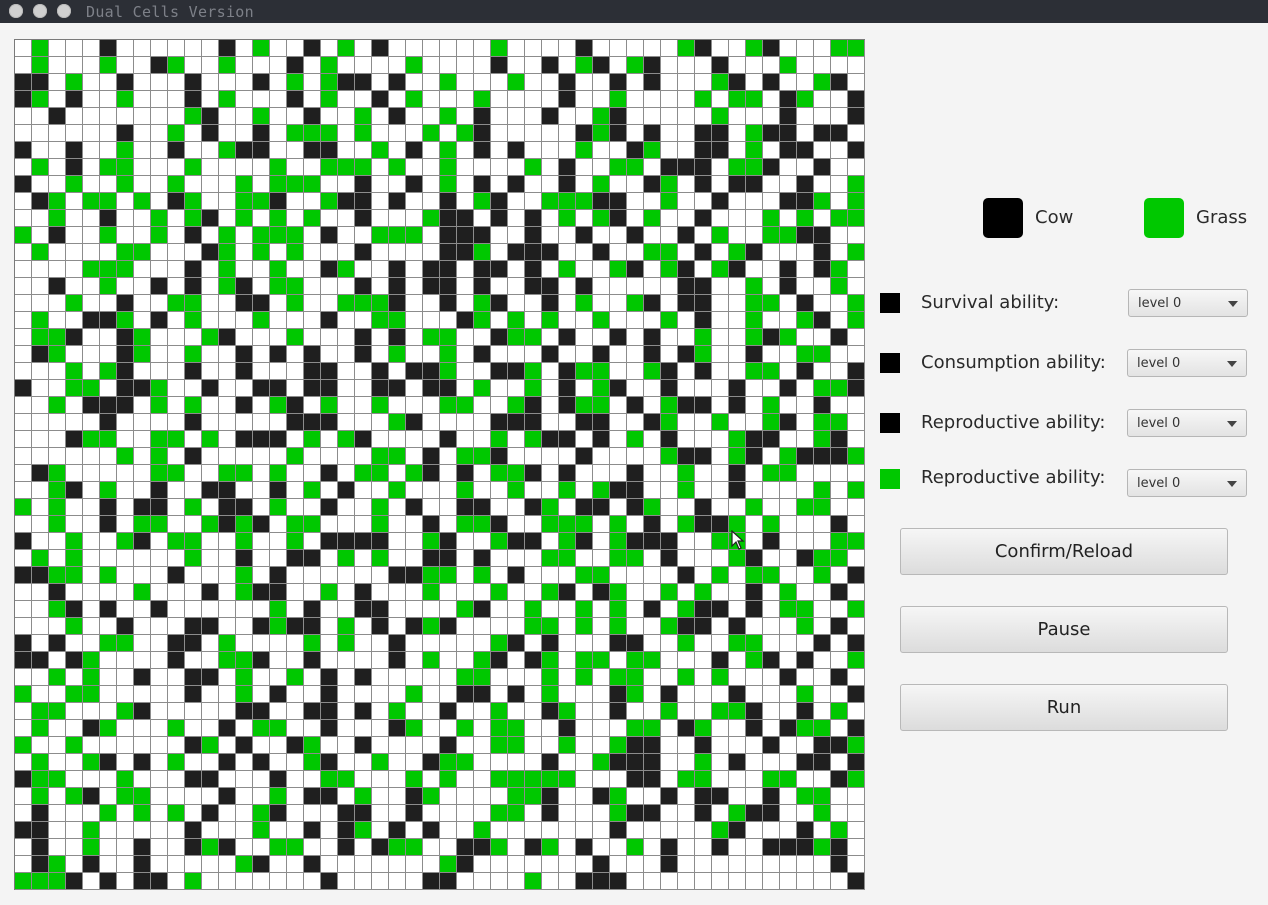 This screenshot has height=905, width=1268. I want to click on window-close-button, so click(16, 11).